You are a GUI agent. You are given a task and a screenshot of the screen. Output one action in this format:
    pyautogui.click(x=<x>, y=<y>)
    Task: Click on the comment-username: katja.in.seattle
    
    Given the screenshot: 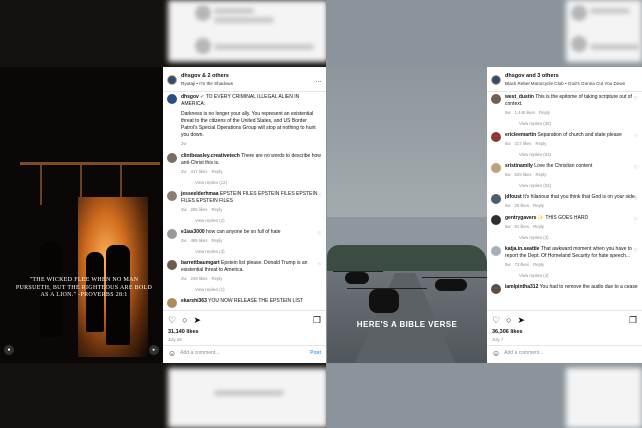 What is the action you would take?
    pyautogui.click(x=522, y=249)
    